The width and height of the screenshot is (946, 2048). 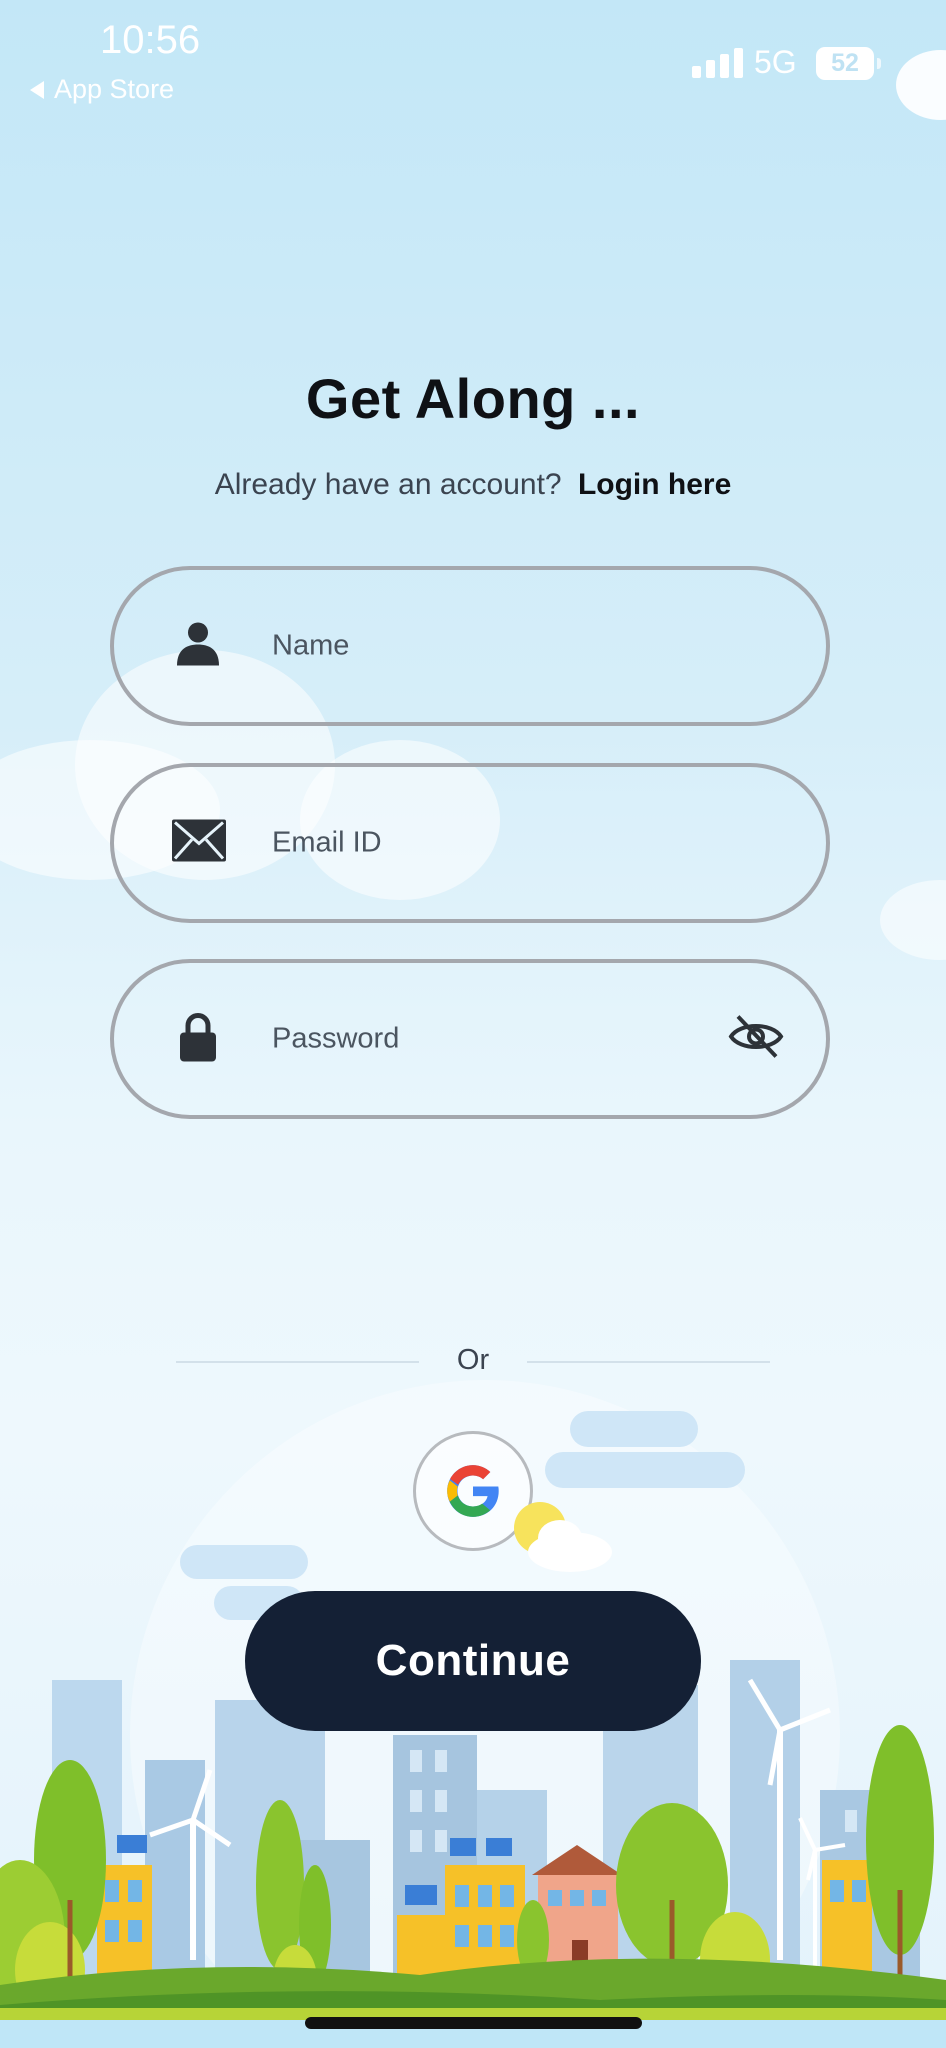 I want to click on continue-button: Continue, so click(x=473, y=1661).